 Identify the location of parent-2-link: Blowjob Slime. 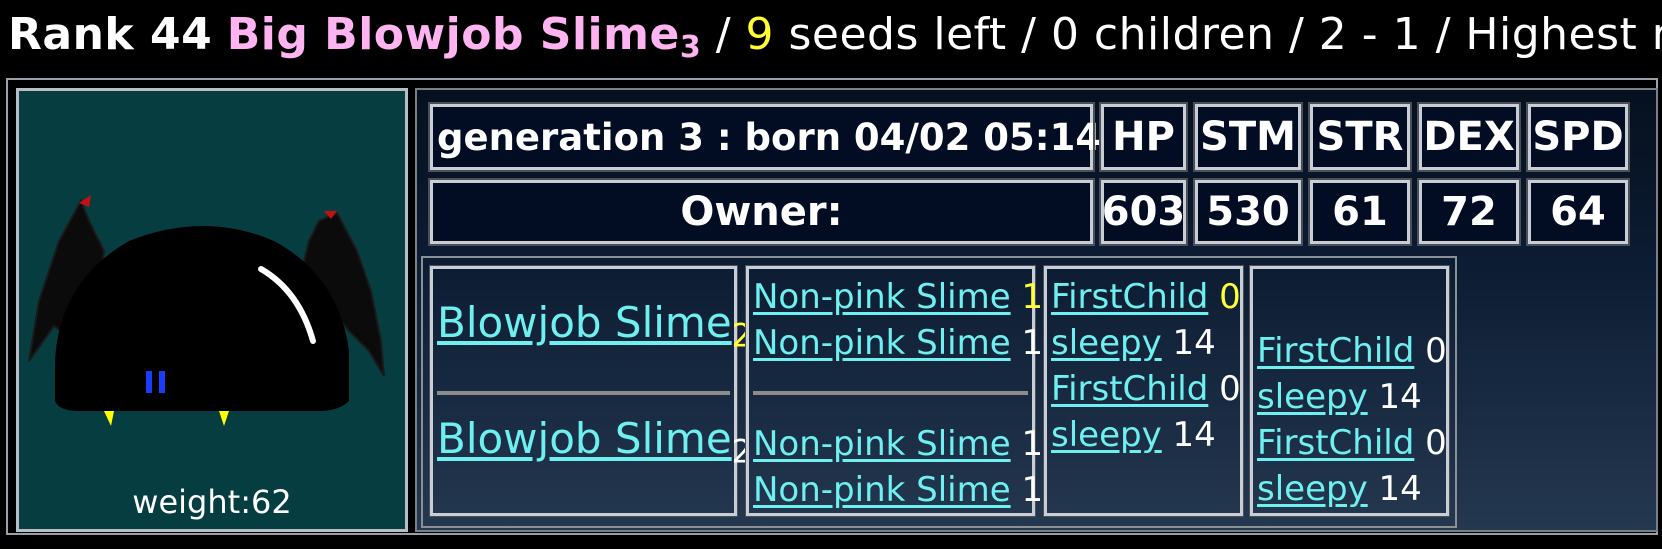
(584, 438).